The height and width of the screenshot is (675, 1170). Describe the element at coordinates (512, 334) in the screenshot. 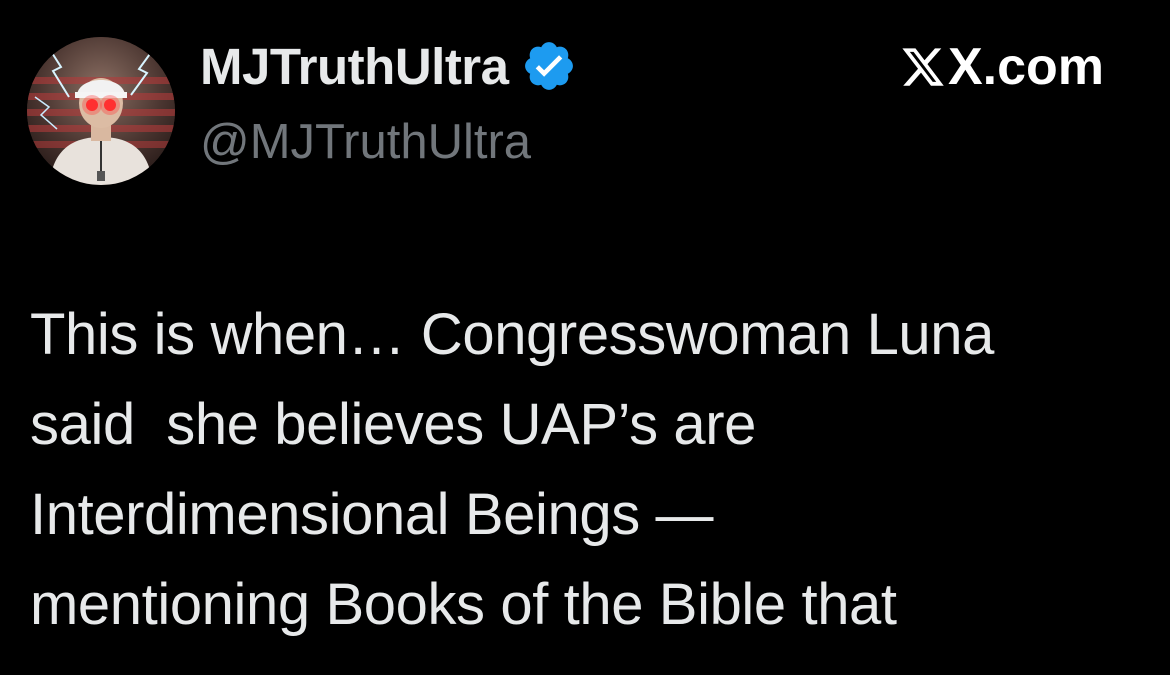

I see `tweet-text-line: This is when… Congresswoman Luna` at that location.